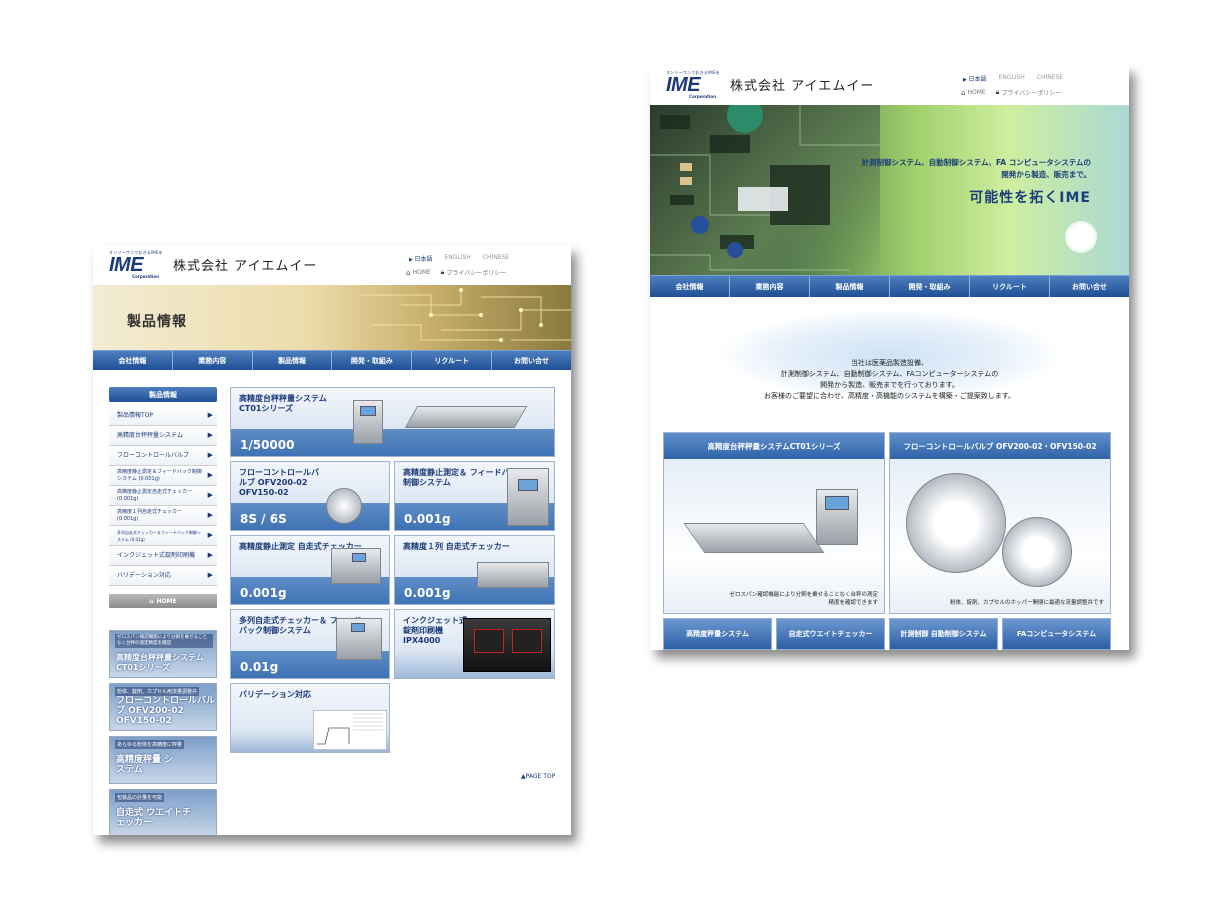  Describe the element at coordinates (163, 516) in the screenshot. I see `sidebar-item-single-checker: 高精度１列自走式チェッカー (0.001g) ▶` at that location.